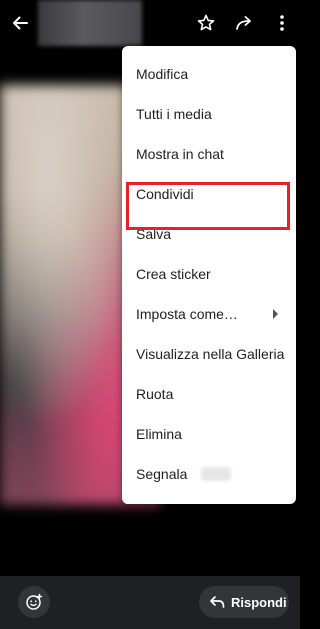 The image size is (320, 629). I want to click on menu-item-label: Elimina, so click(159, 434).